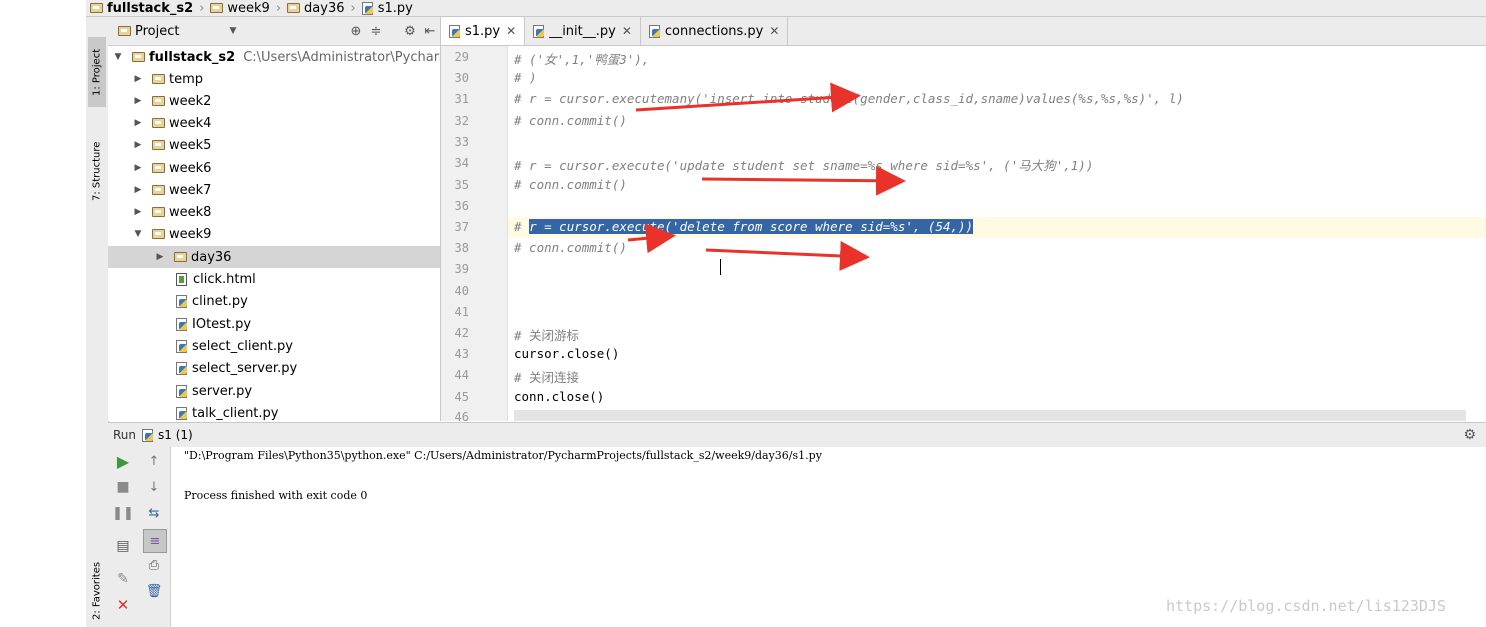  I want to click on project-icon, so click(124, 31).